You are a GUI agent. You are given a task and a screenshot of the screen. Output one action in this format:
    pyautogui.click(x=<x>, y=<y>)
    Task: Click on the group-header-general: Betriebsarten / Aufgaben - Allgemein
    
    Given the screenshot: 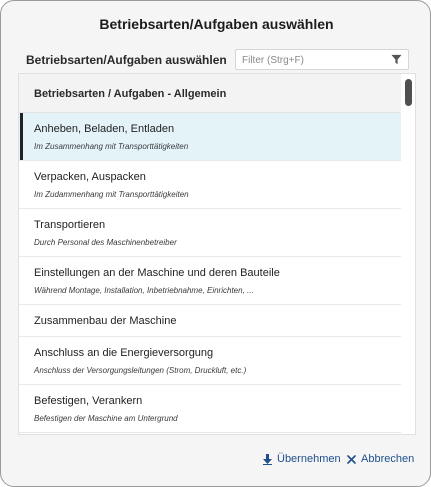 What is the action you would take?
    pyautogui.click(x=210, y=93)
    